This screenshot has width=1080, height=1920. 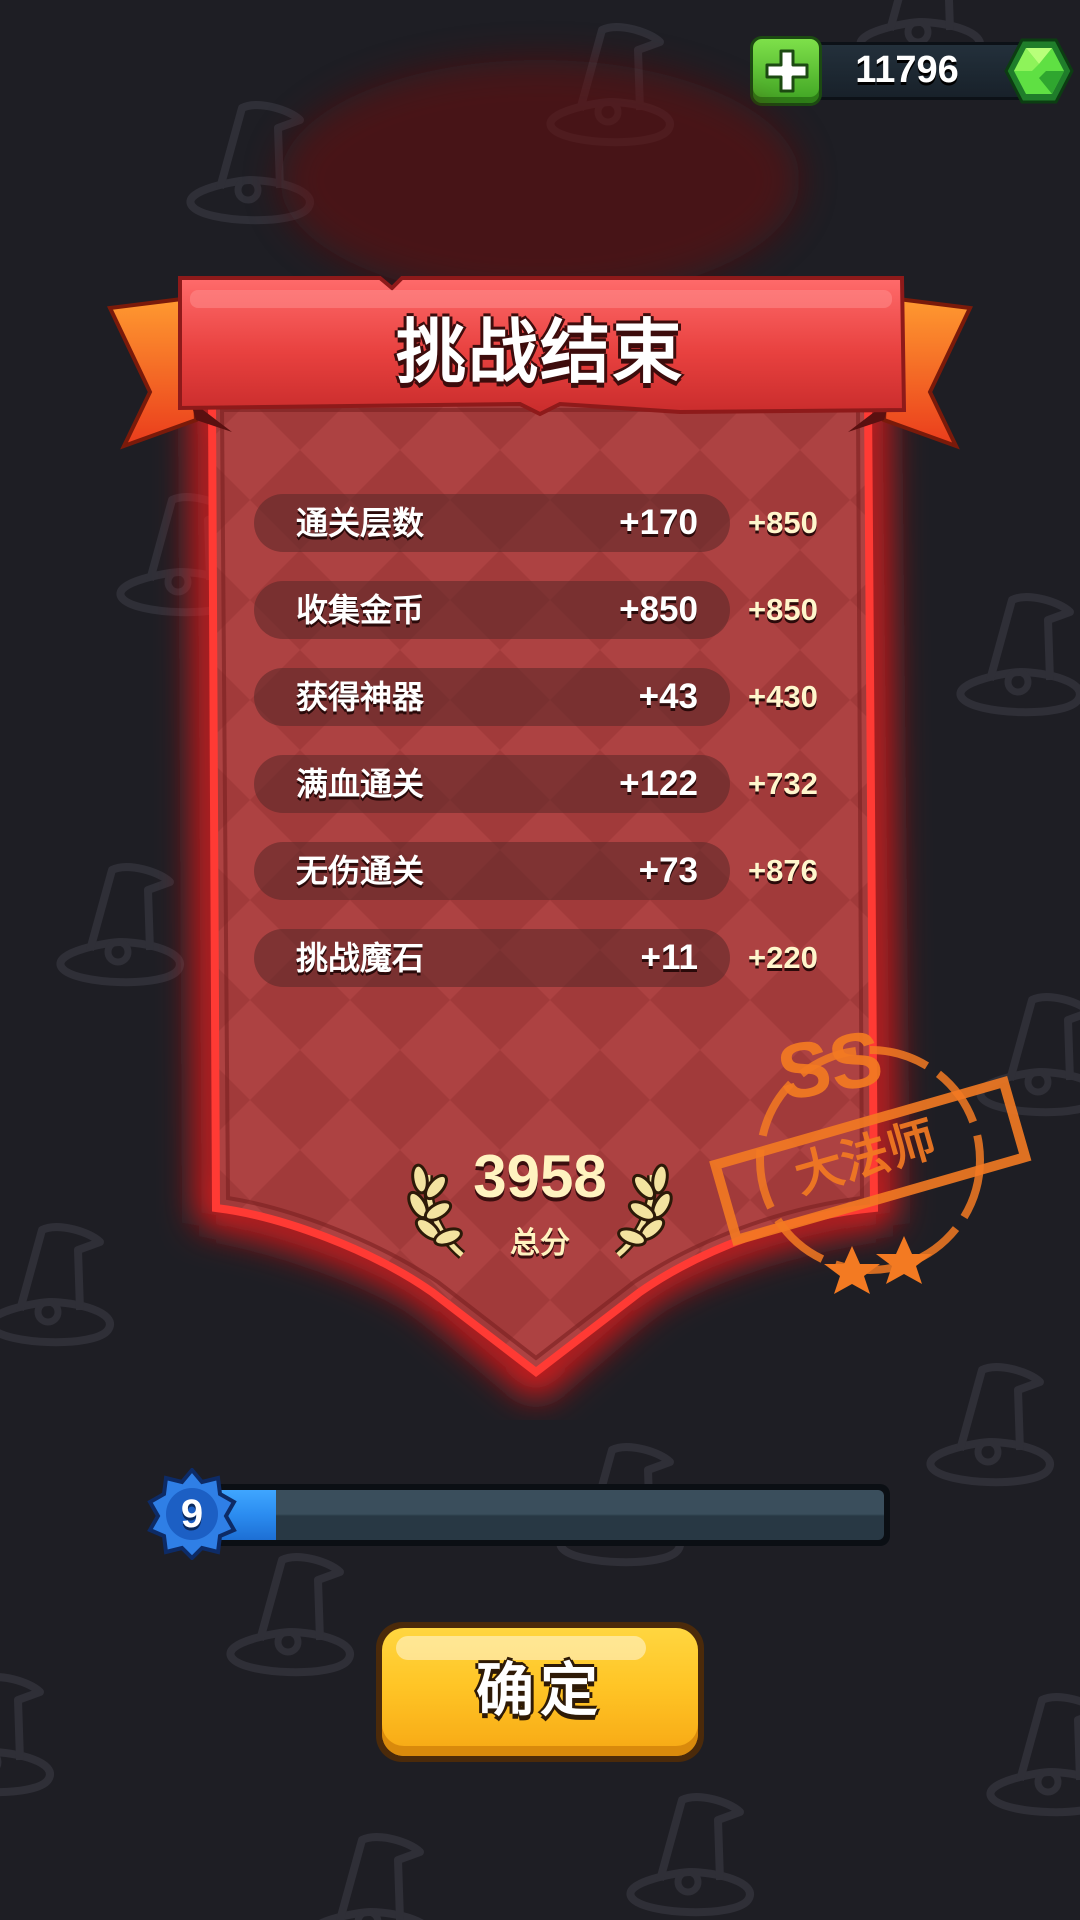 What do you see at coordinates (360, 871) in the screenshot?
I see `stat-label: 无伤通关` at bounding box center [360, 871].